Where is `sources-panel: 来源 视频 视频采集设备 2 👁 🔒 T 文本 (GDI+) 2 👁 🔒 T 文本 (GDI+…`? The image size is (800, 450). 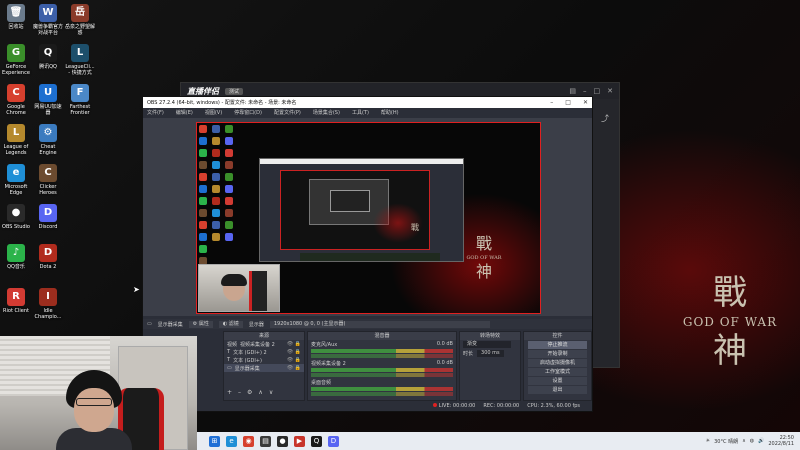
sources-panel: 来源 视频 视频采集设备 2 👁 🔒 T 文本 (GDI+) 2 👁 🔒 T 文本 (GDI+… is located at coordinates (264, 366).